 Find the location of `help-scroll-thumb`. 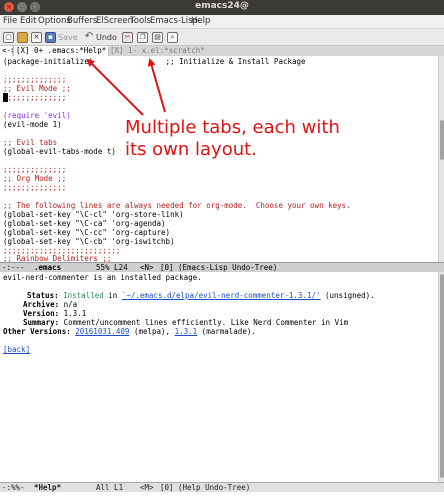

help-scroll-thumb is located at coordinates (442, 376).